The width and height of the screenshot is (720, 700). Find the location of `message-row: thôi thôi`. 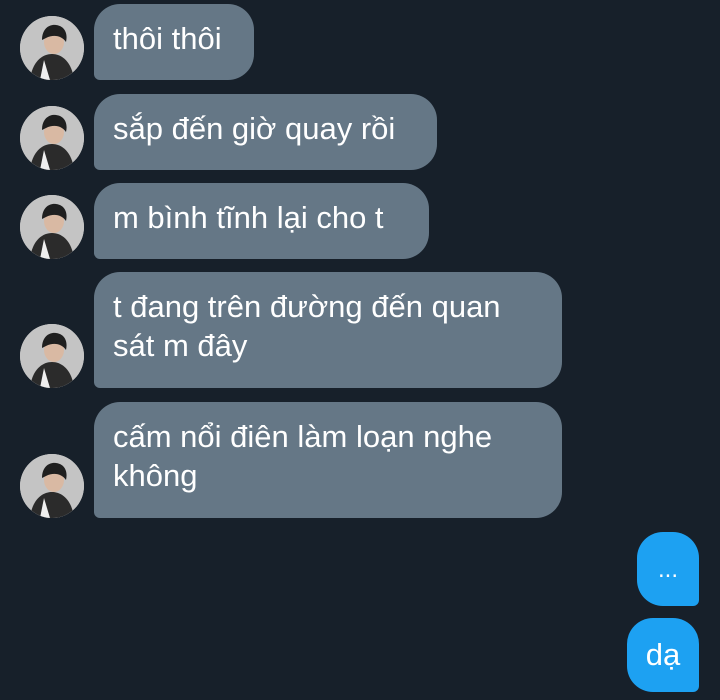

message-row: thôi thôi is located at coordinates (360, 42).